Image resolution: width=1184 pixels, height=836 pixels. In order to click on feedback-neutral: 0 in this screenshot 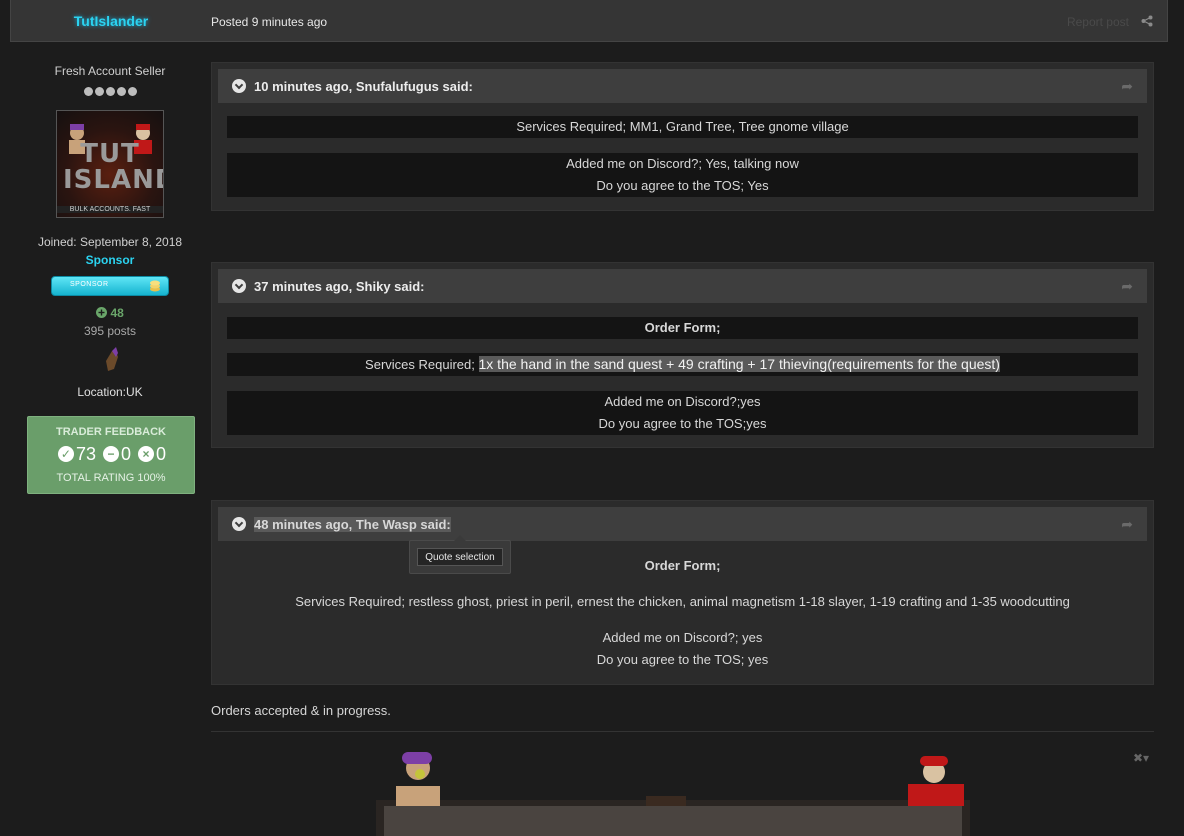, I will do `click(126, 454)`.